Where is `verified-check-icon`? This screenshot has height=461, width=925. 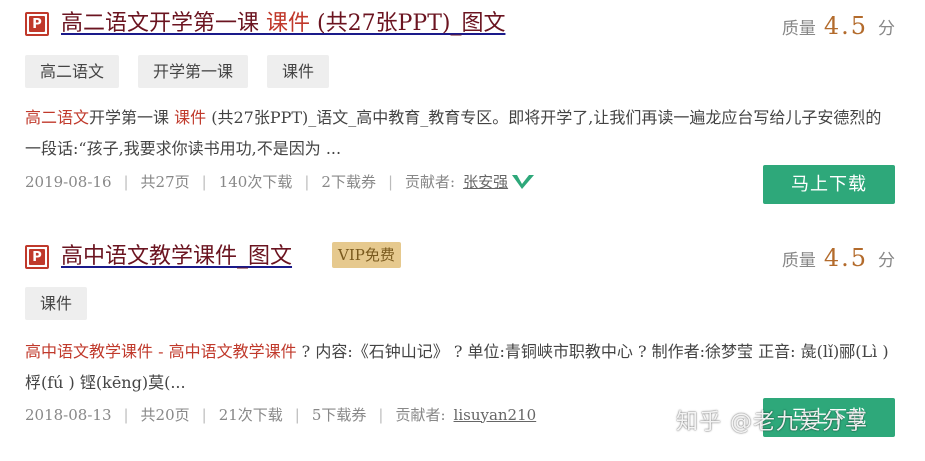 verified-check-icon is located at coordinates (523, 181).